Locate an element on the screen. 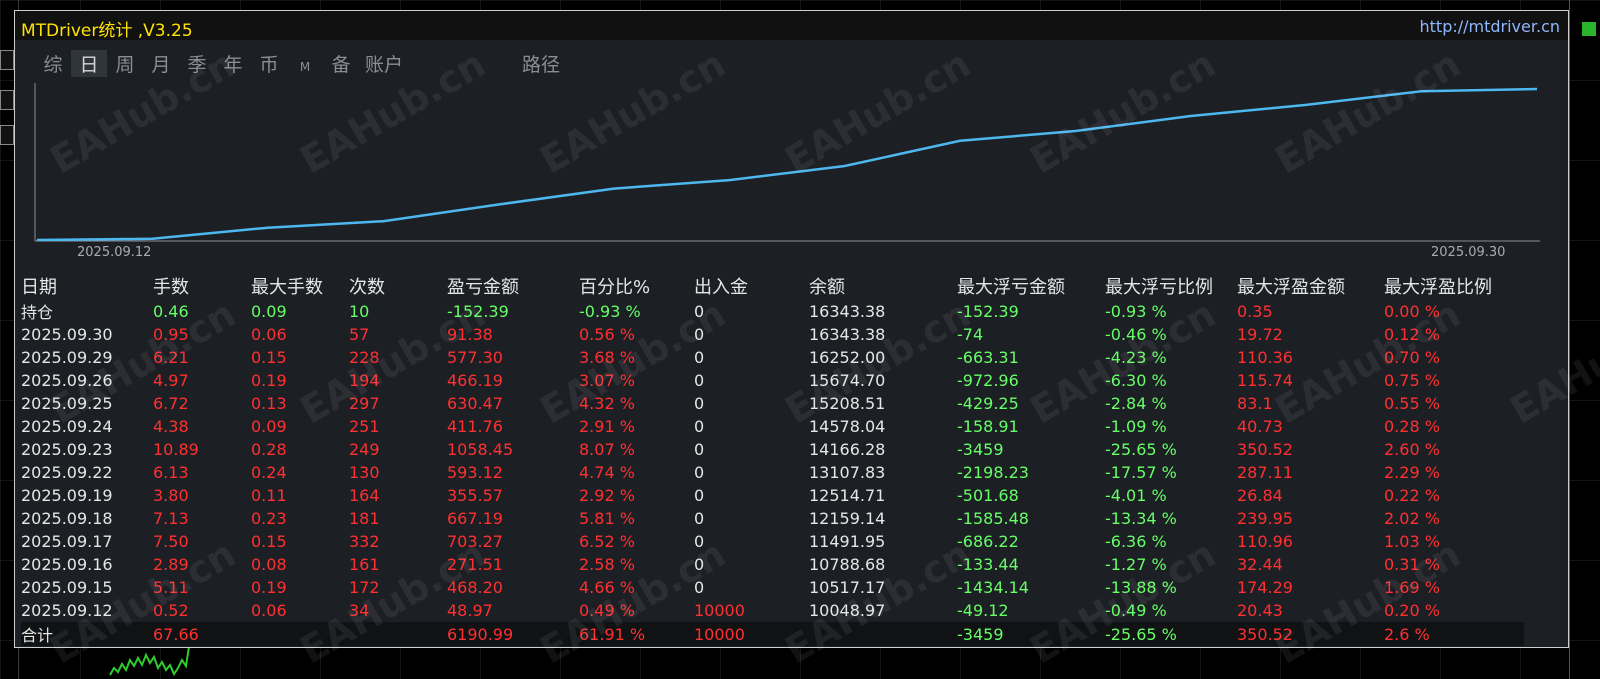 This screenshot has width=1600, height=679. cell-max-floating-profit-pct: 1.03 % is located at coordinates (1412, 541).